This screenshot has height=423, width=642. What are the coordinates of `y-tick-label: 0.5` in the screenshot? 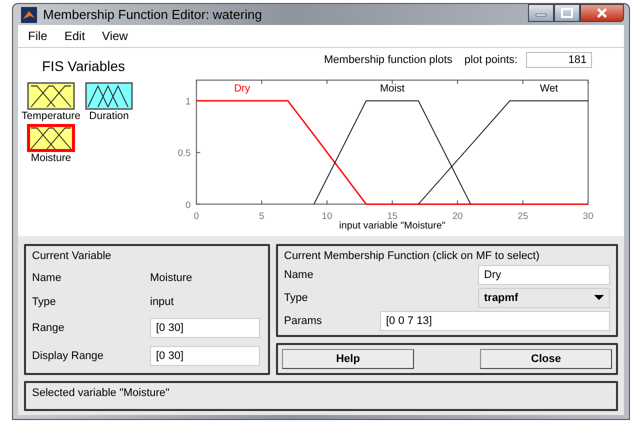 It's located at (184, 152).